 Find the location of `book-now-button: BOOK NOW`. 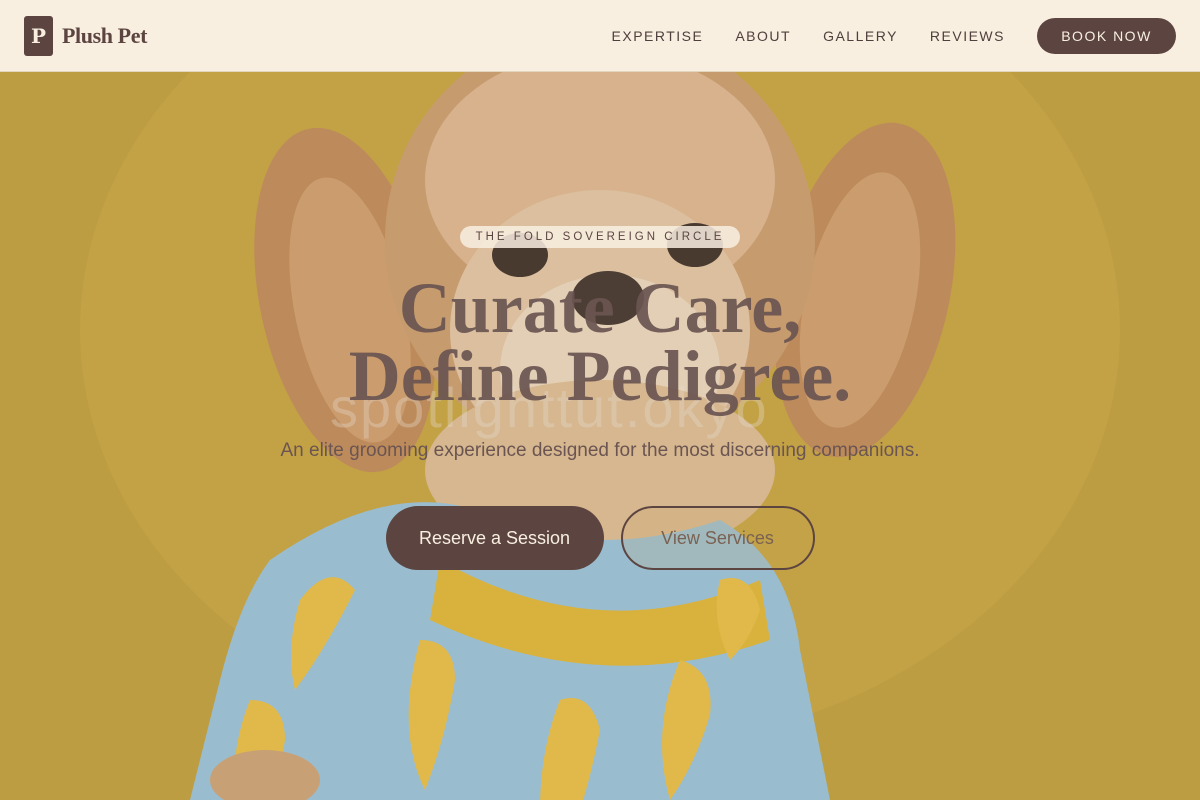

book-now-button: BOOK NOW is located at coordinates (1106, 35).